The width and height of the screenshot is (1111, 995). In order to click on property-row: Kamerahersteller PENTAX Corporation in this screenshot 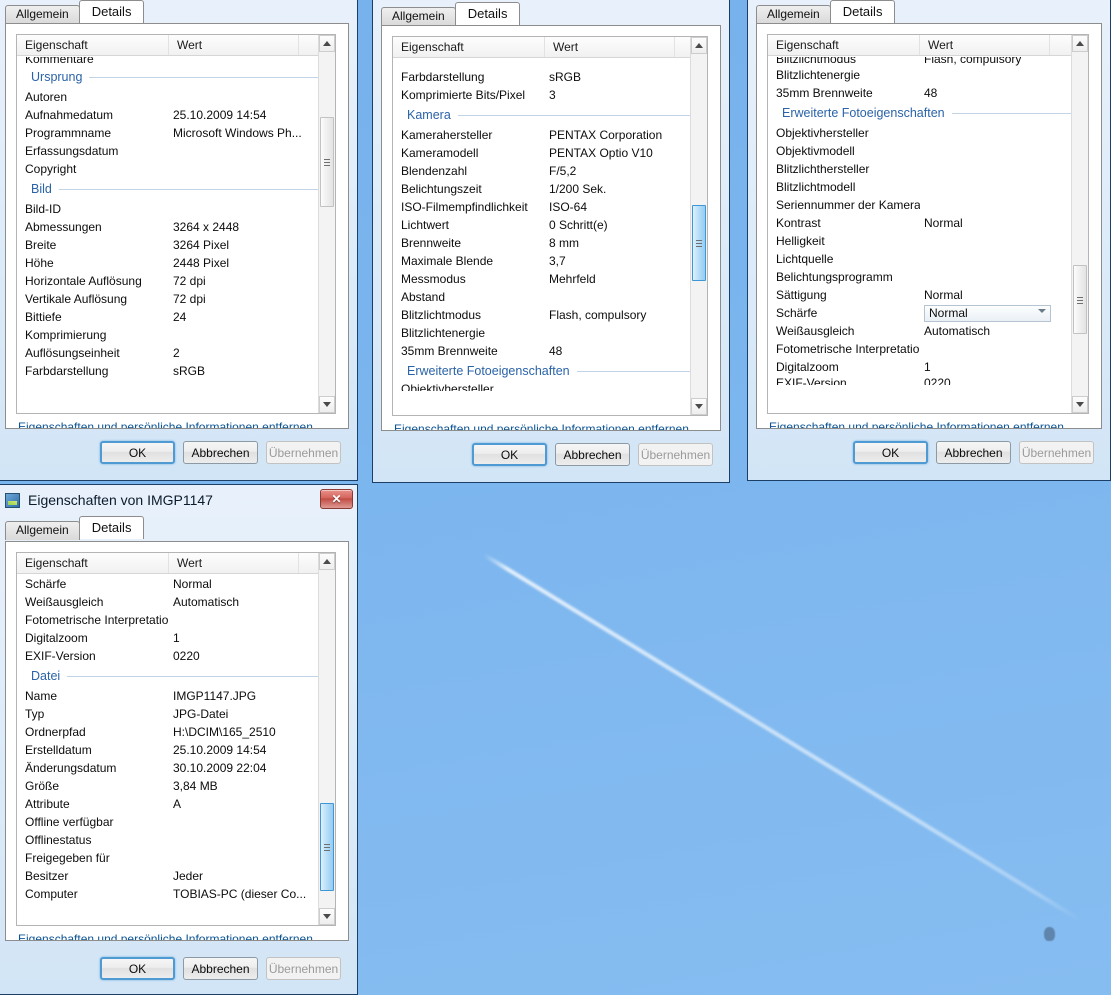, I will do `click(550, 135)`.